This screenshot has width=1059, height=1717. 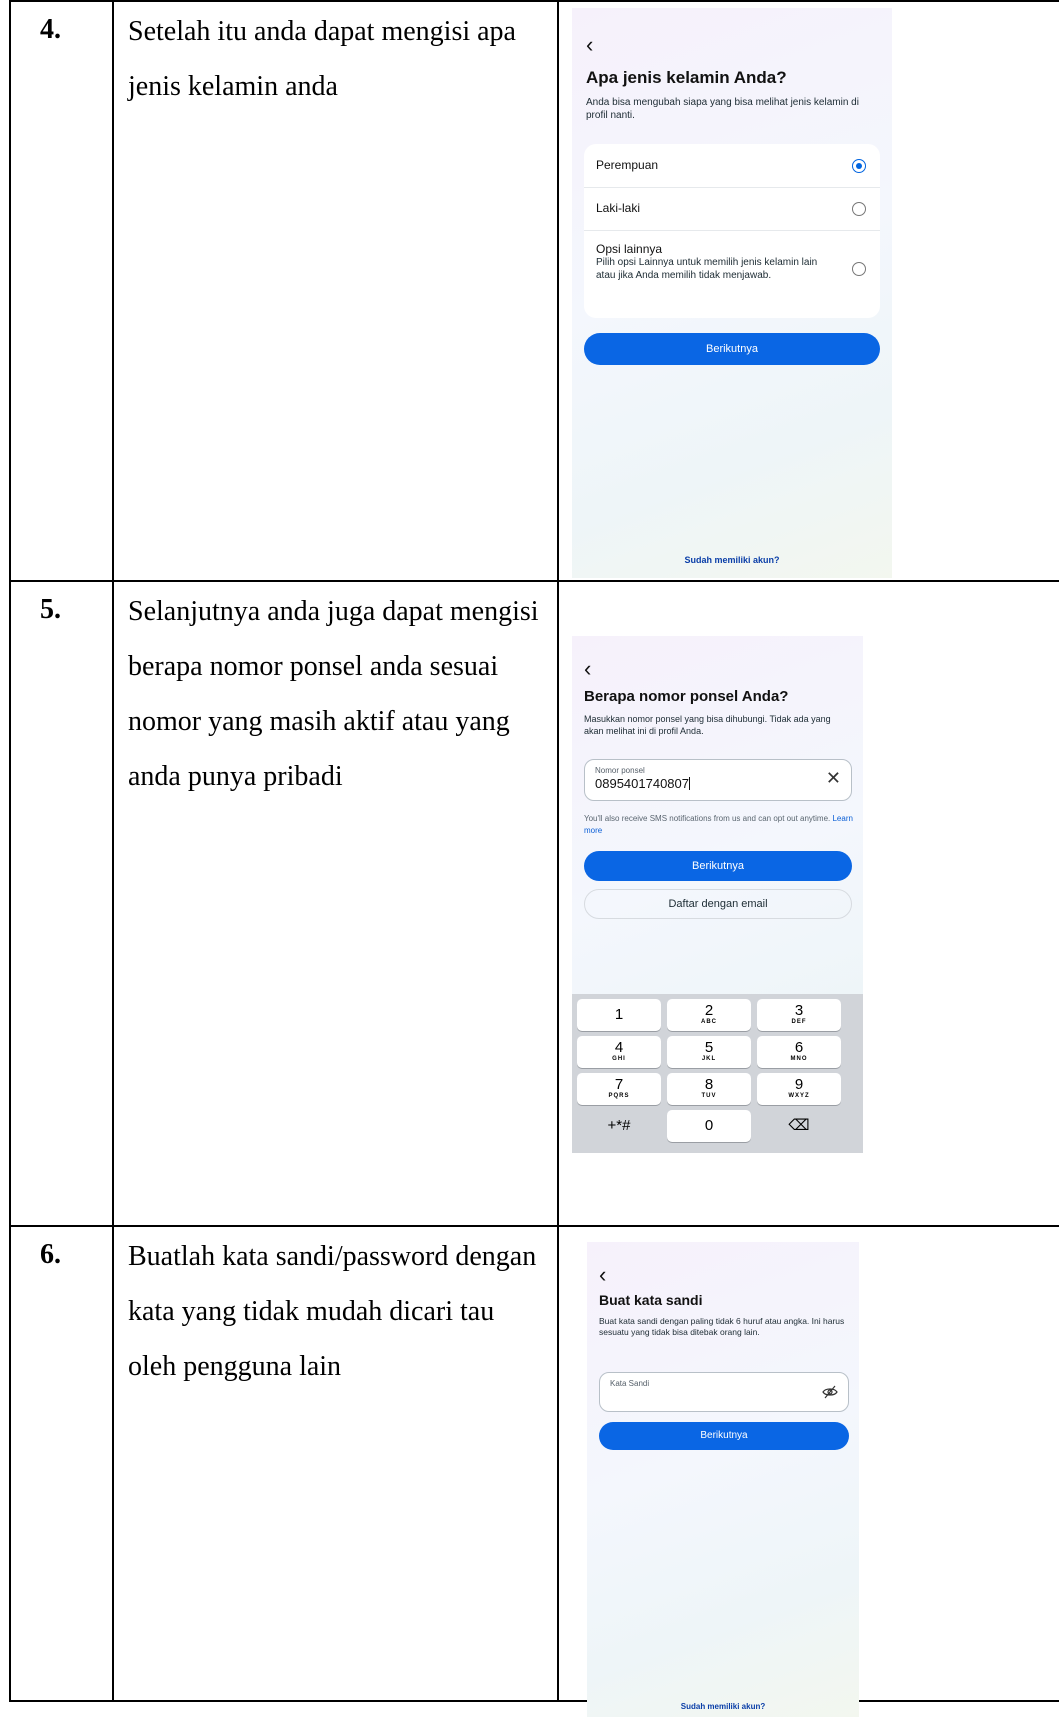 What do you see at coordinates (718, 780) in the screenshot?
I see `phone-number-field: Nomor ponsel 0895401740807 ✕` at bounding box center [718, 780].